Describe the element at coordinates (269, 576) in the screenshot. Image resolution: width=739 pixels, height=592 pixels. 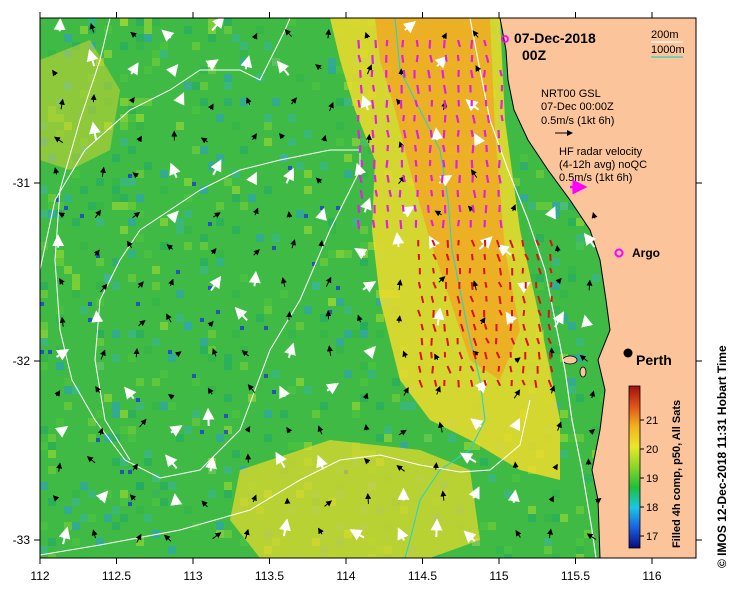
I see `x-tick-label: 113.5` at that location.